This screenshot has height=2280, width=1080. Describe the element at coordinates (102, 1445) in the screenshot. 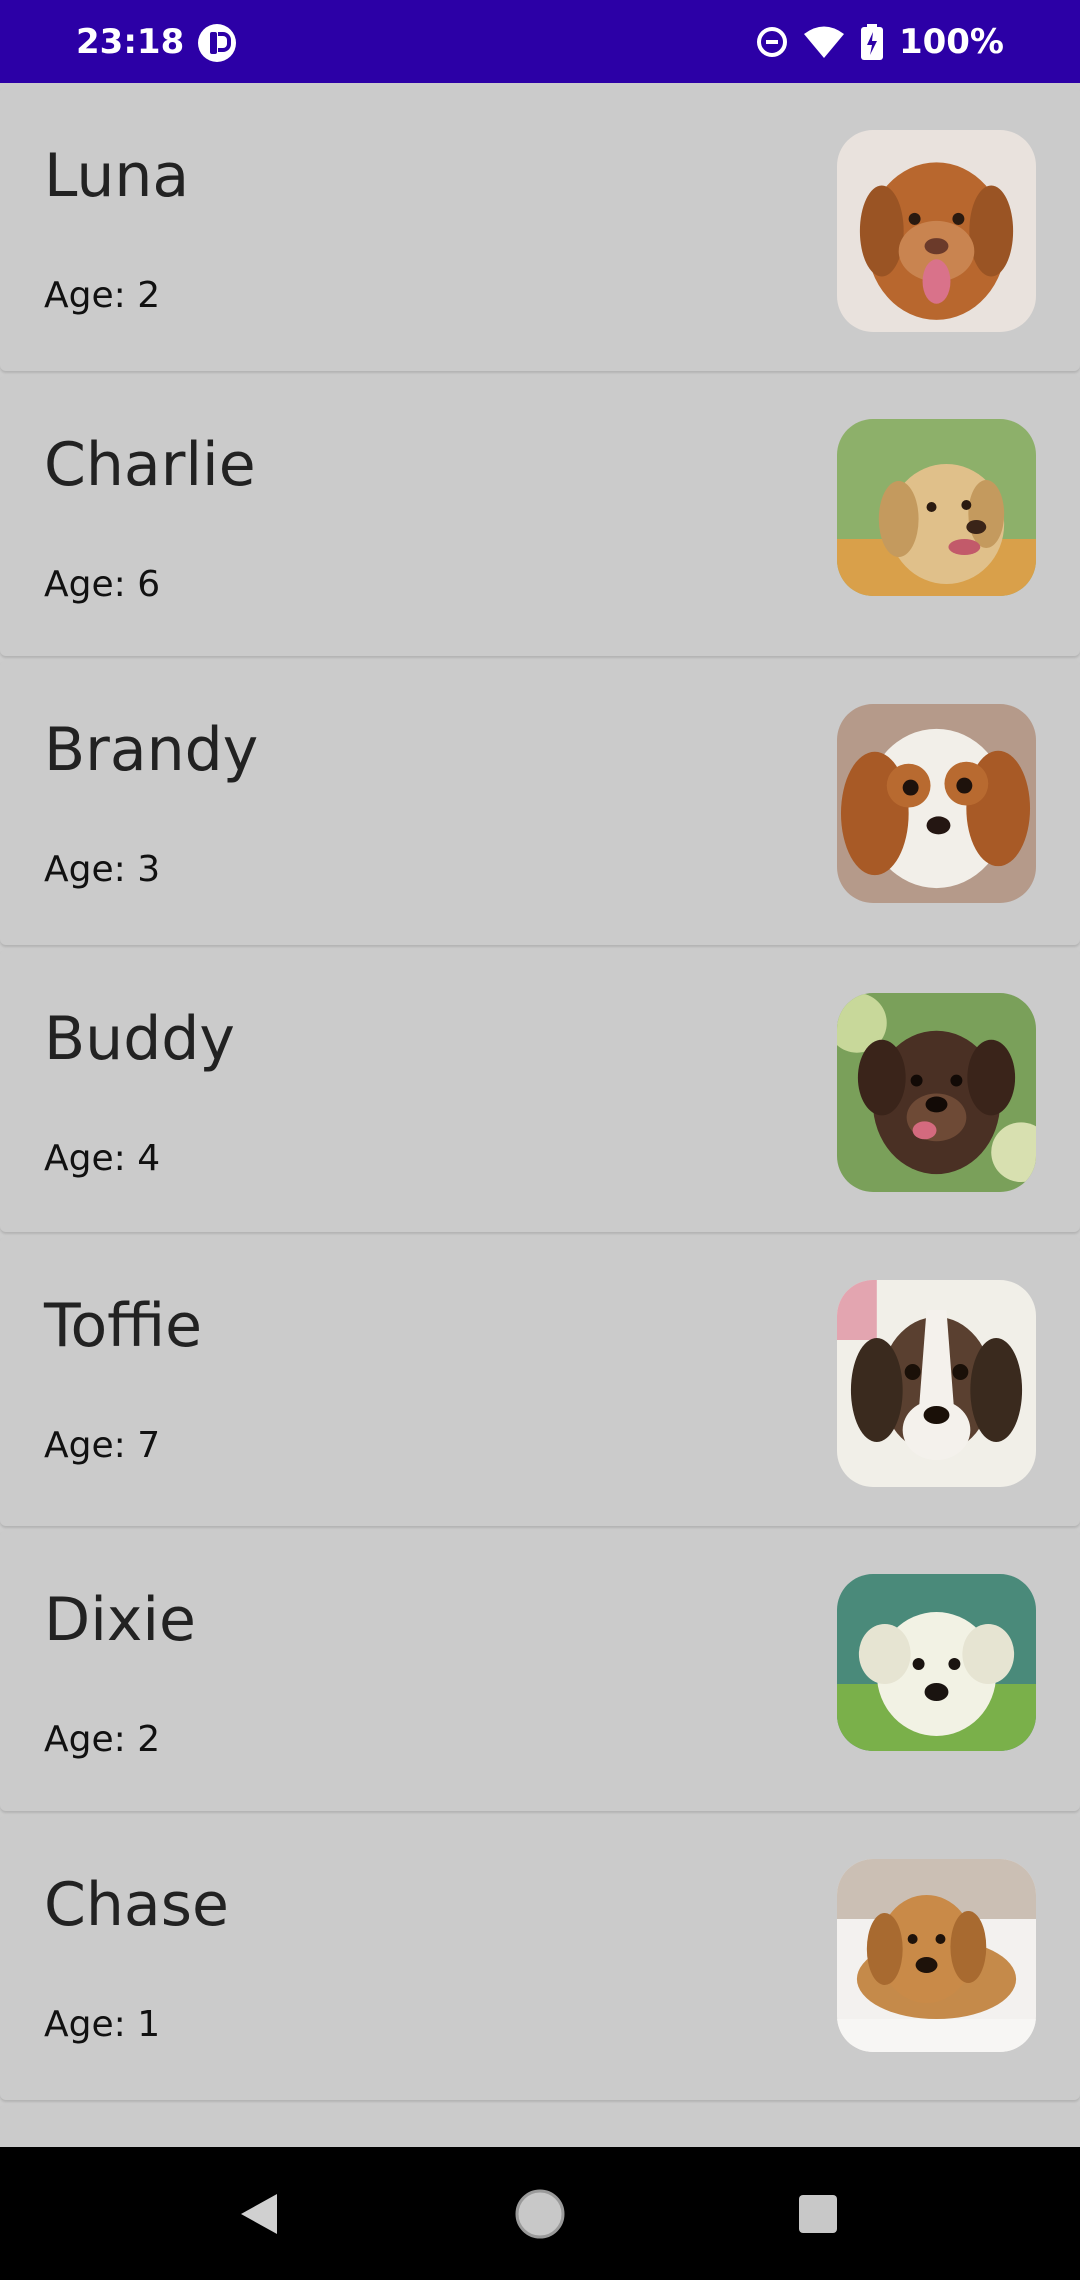

I see `dog-age: Age: 7` at that location.